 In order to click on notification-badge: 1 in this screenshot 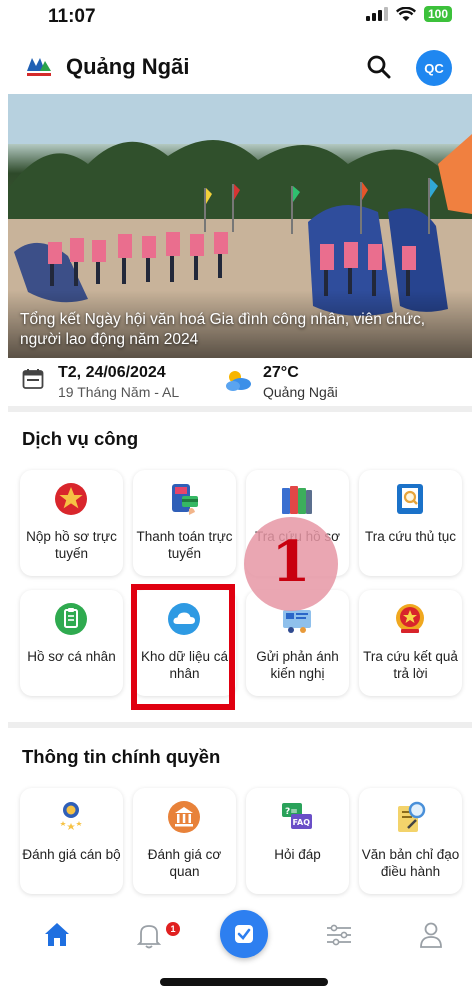, I will do `click(173, 929)`.